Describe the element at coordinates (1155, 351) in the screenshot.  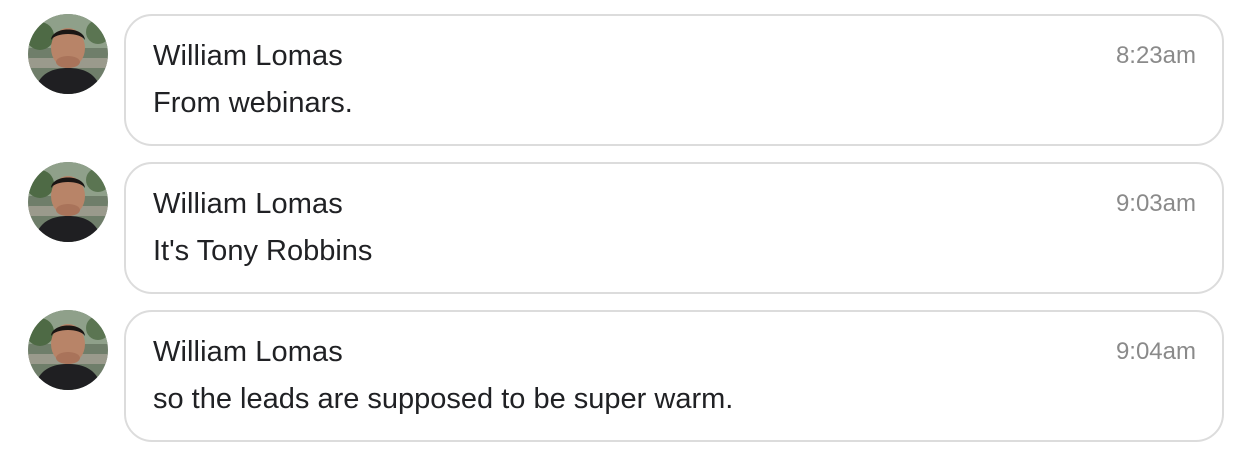
I see `message-timestamp: 9:04am` at that location.